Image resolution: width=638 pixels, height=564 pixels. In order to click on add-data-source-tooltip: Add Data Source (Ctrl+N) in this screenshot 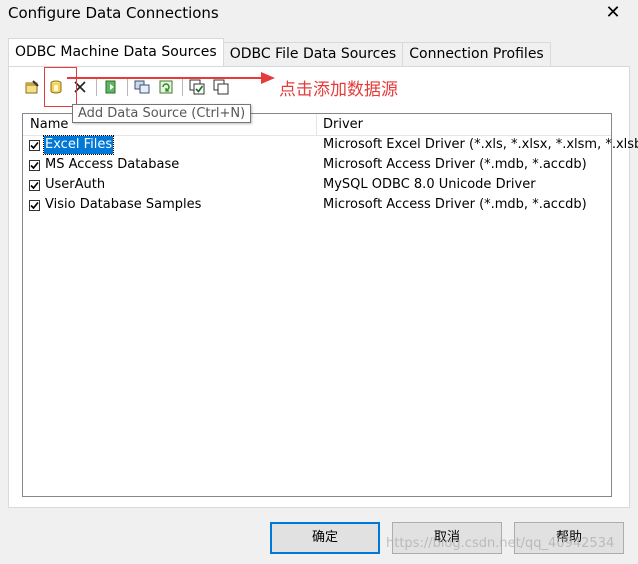, I will do `click(162, 113)`.